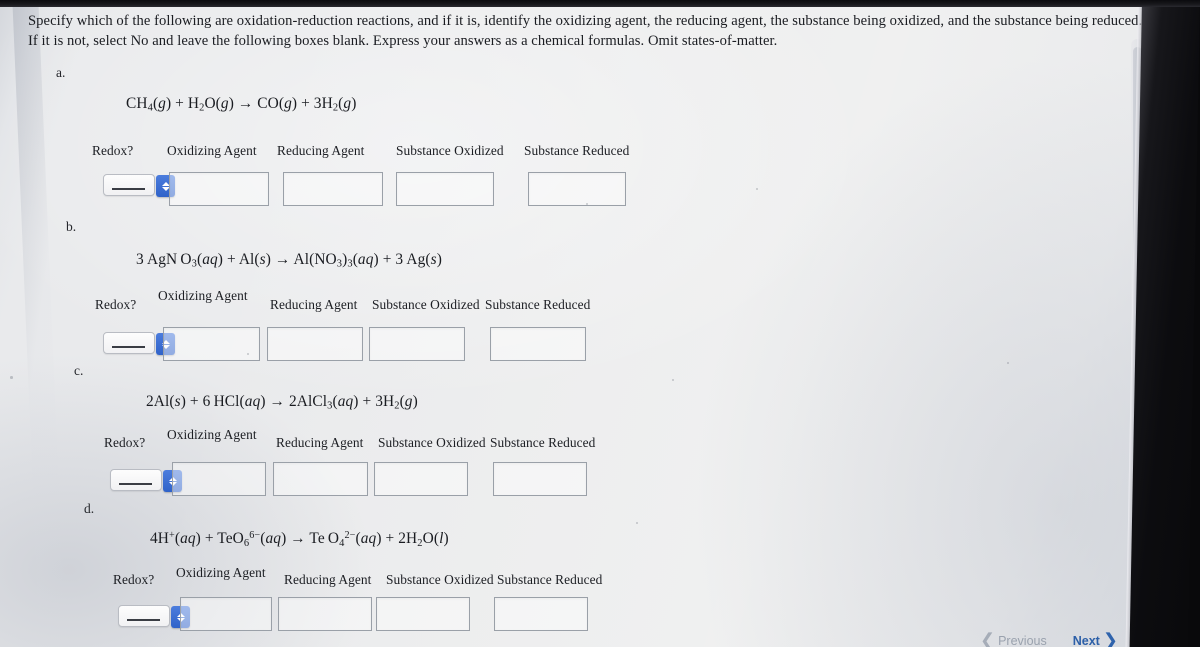 Image resolution: width=1200 pixels, height=647 pixels. What do you see at coordinates (1086, 640) in the screenshot?
I see `next-button-label: Next` at bounding box center [1086, 640].